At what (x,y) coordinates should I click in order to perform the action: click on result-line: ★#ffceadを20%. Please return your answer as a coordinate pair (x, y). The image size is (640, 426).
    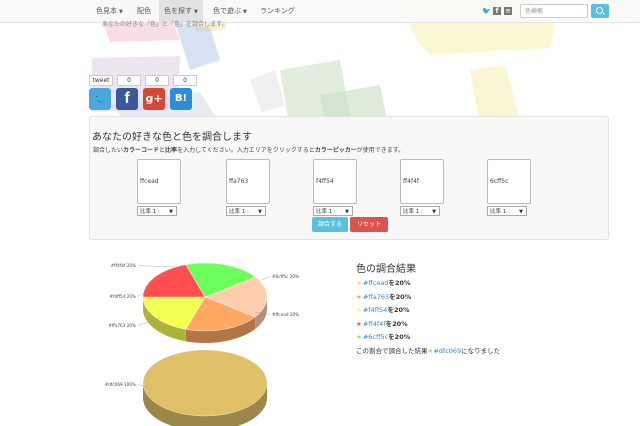
    Looking at the image, I should click on (383, 283).